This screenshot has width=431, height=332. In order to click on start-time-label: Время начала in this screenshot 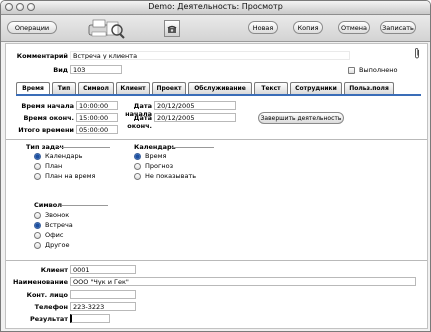, I will do `click(47, 106)`.